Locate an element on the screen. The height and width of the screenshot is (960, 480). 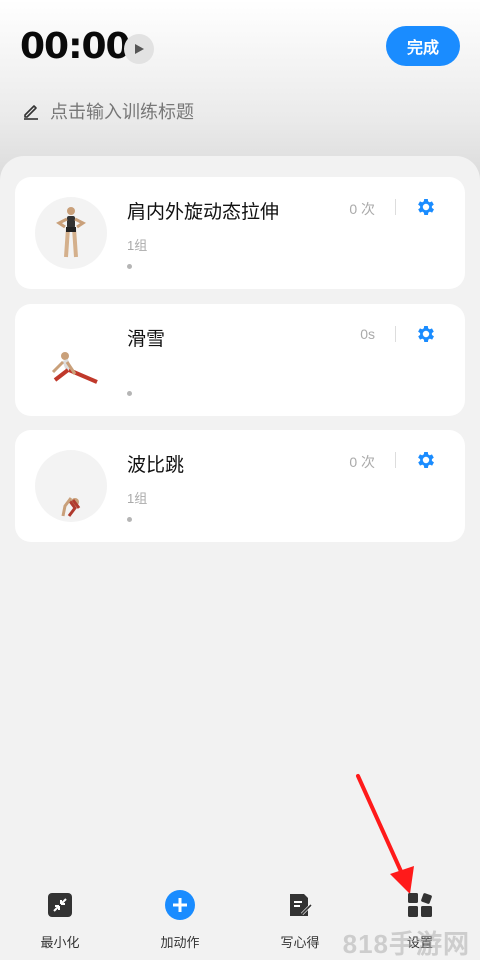
play-icon is located at coordinates (139, 49).